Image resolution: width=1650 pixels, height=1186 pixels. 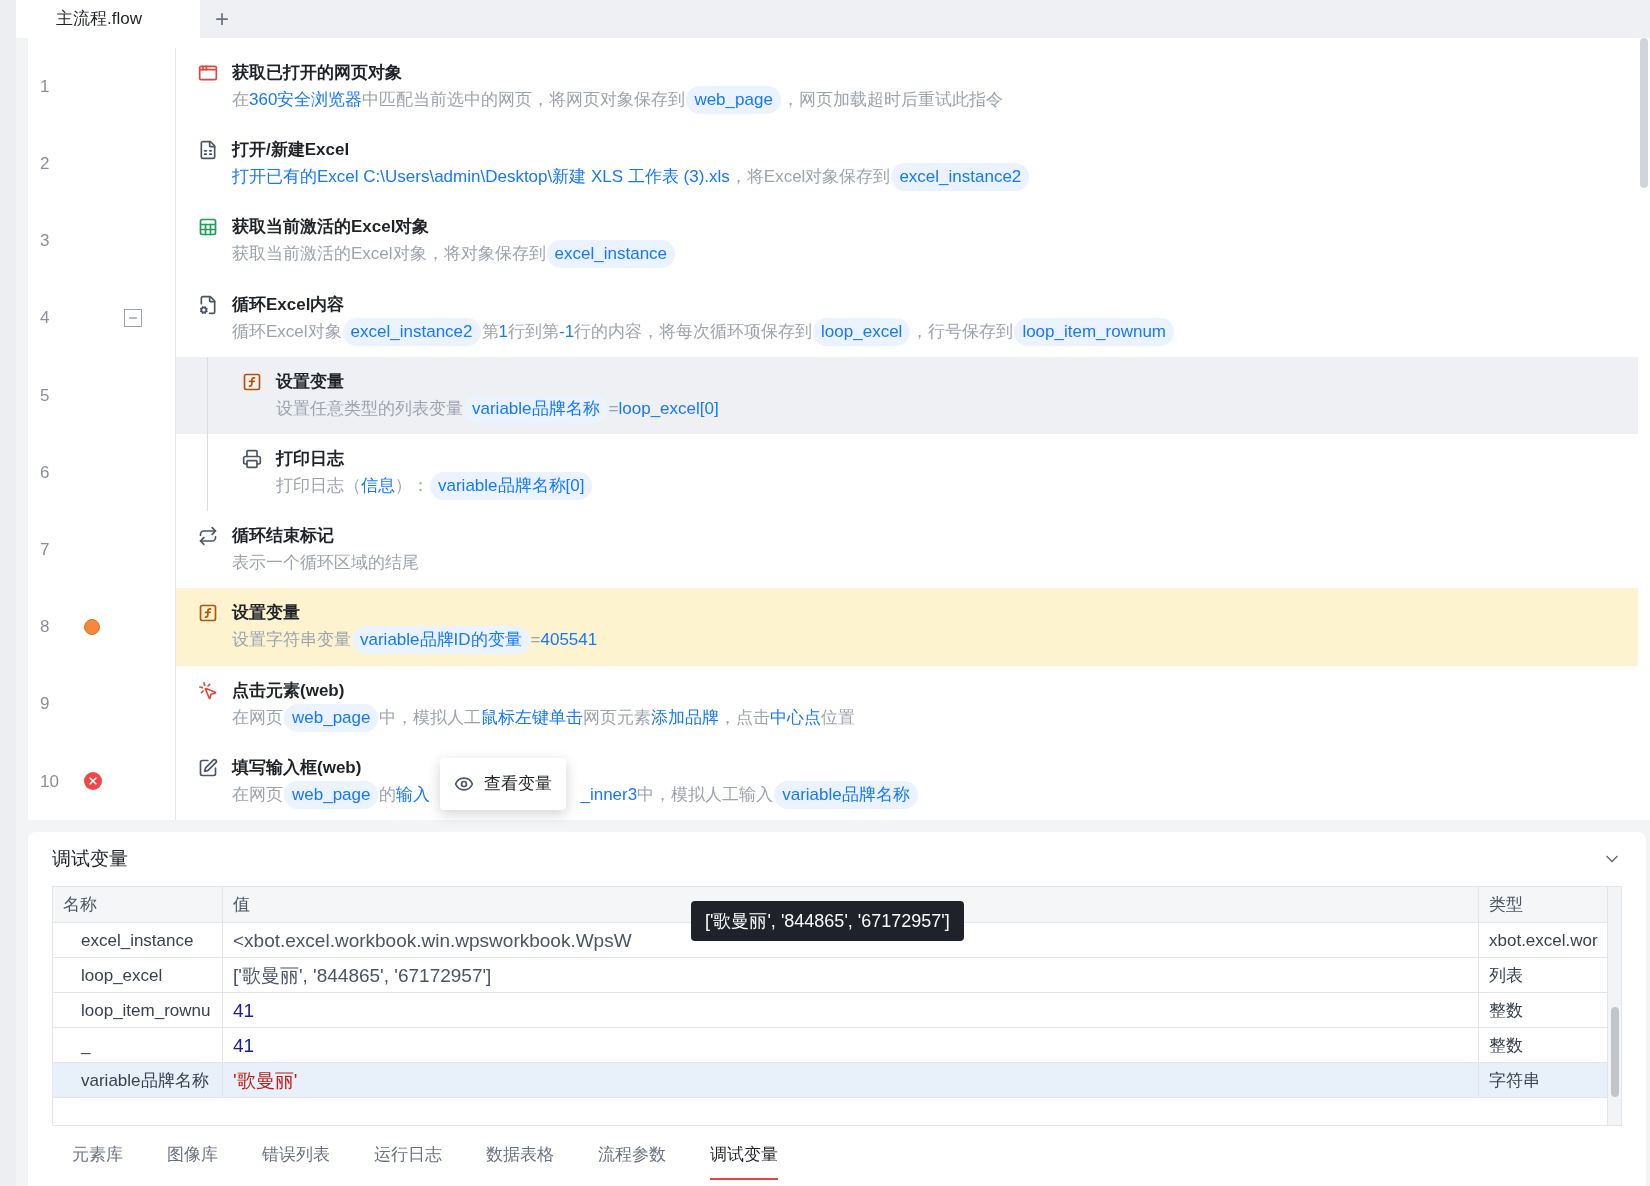 What do you see at coordinates (45, 550) in the screenshot?
I see `line-number: 7` at bounding box center [45, 550].